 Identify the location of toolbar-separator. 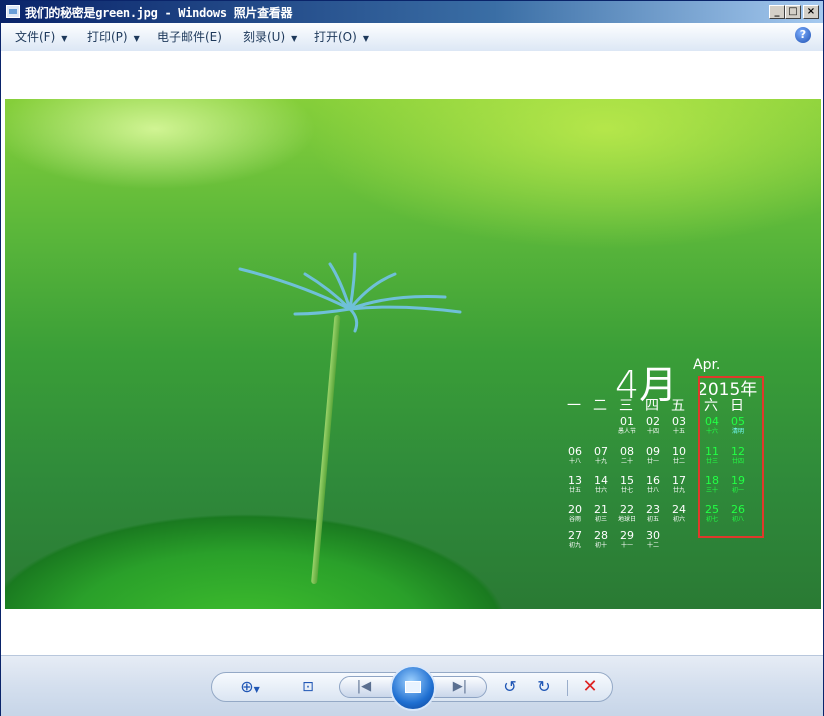
(567, 688).